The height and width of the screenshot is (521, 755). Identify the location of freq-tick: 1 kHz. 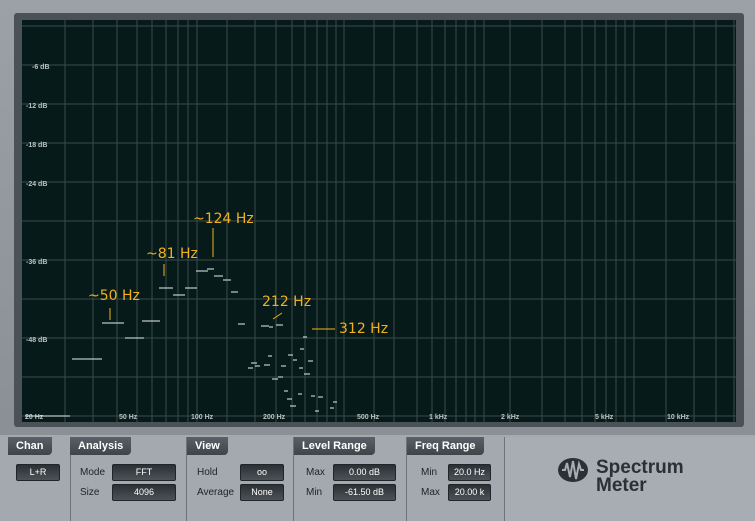
(438, 417).